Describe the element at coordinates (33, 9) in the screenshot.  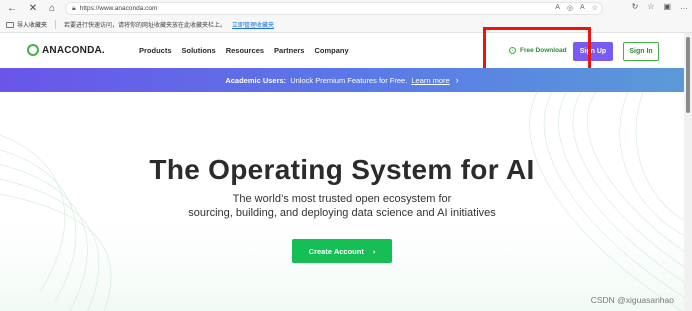
I see `close-icon: ✕` at that location.